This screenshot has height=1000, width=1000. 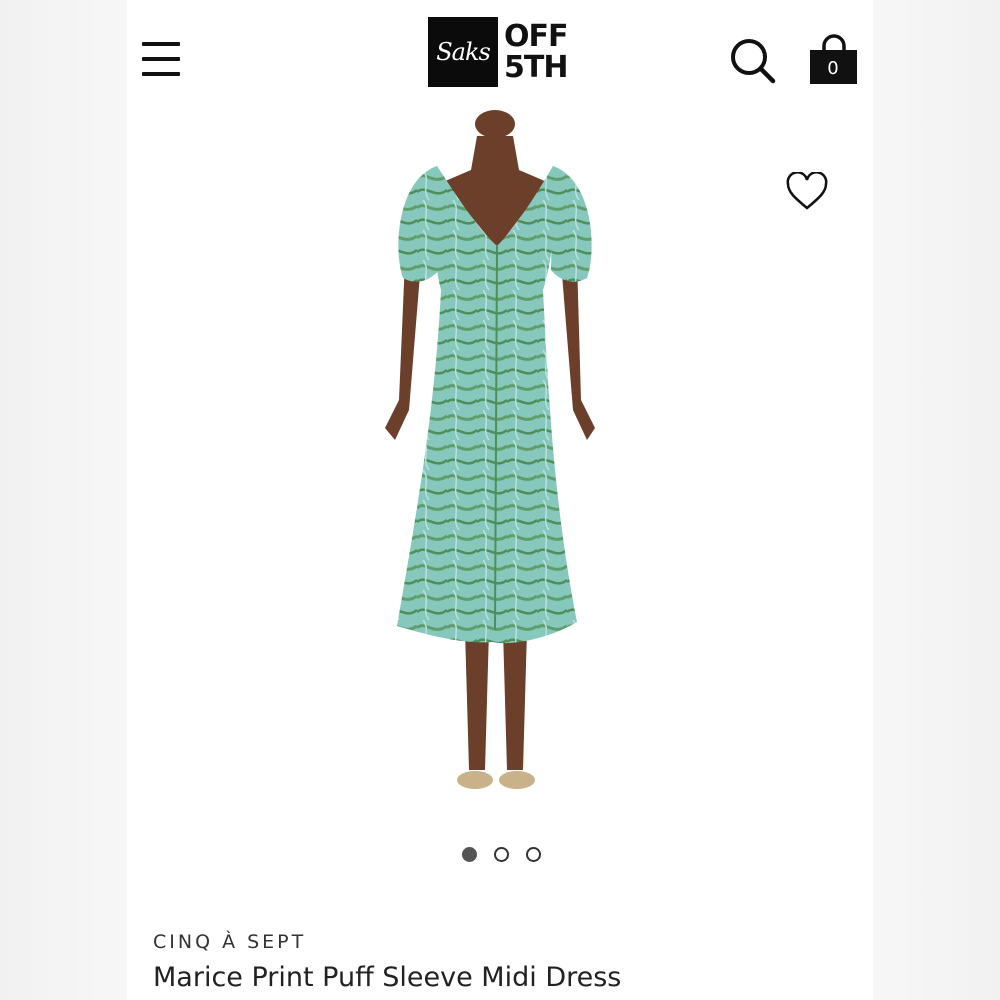 I want to click on carousel-indicator, so click(x=501, y=854).